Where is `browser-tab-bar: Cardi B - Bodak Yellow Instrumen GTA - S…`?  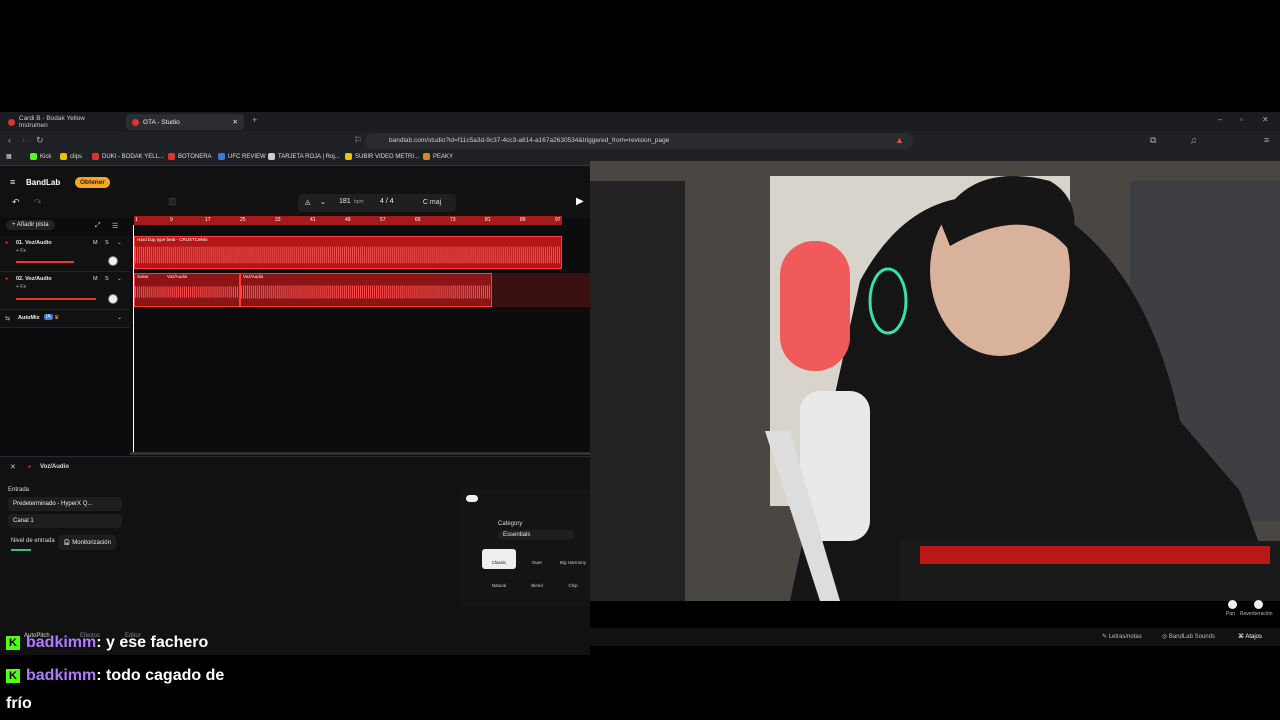
browser-tab-bar: Cardi B - Bodak Yellow Instrumen GTA - S… is located at coordinates (640, 121).